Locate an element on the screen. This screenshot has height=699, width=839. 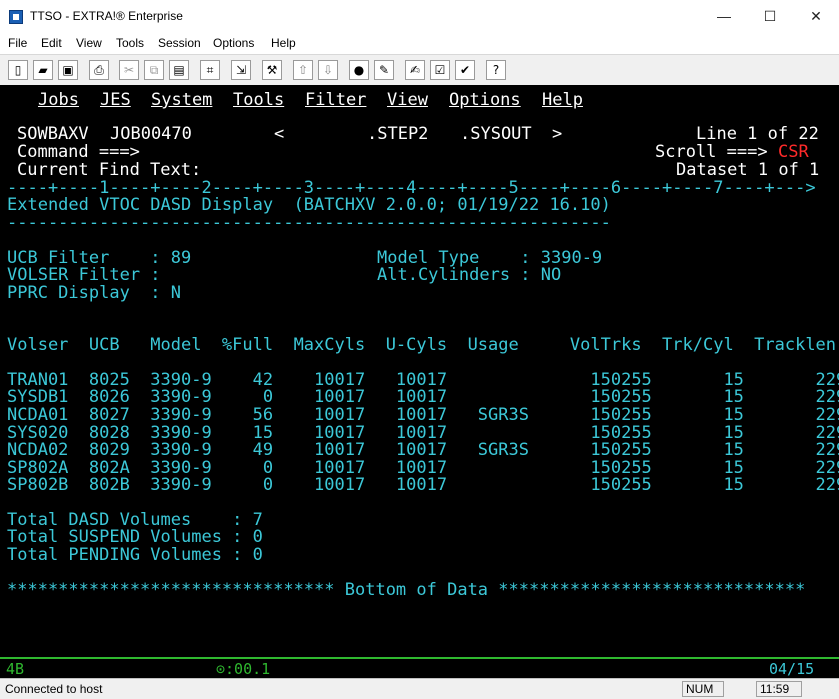
cursor-position: 04/15 is located at coordinates (792, 669).